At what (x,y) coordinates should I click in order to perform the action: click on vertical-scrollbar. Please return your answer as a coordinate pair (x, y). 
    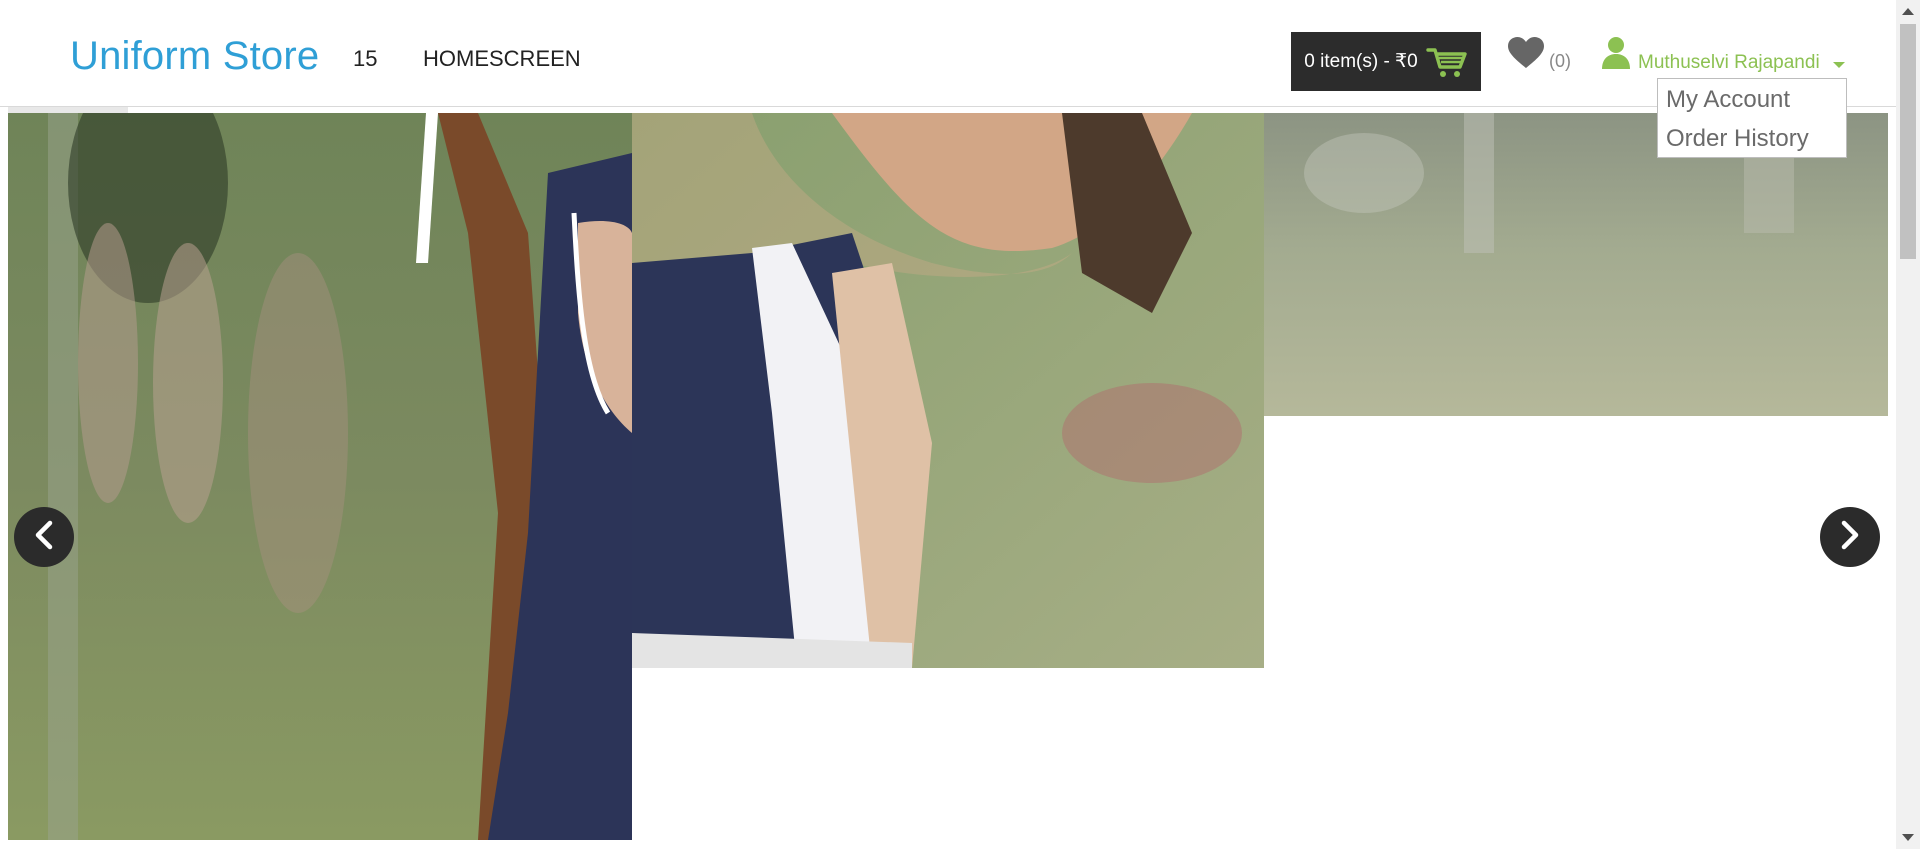
    Looking at the image, I should click on (1908, 424).